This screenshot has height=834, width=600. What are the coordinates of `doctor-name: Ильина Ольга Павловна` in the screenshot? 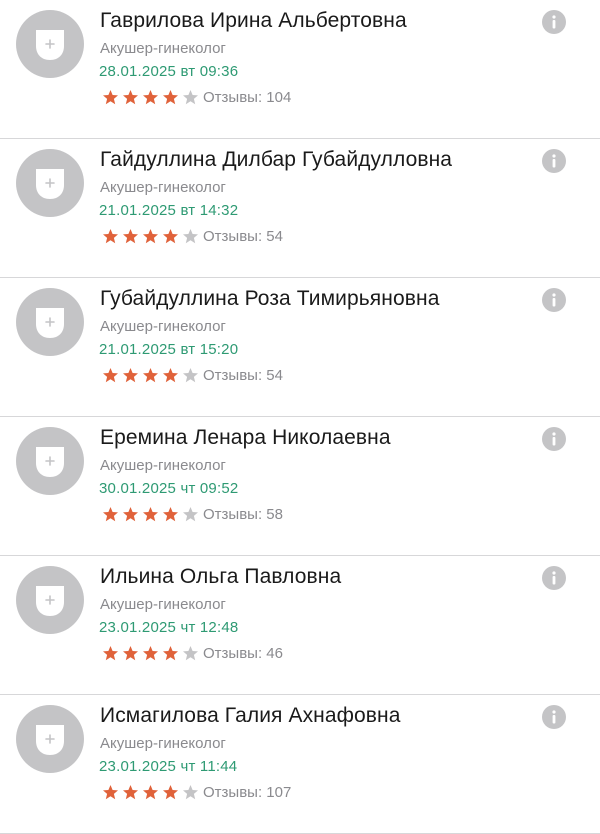 It's located at (221, 576).